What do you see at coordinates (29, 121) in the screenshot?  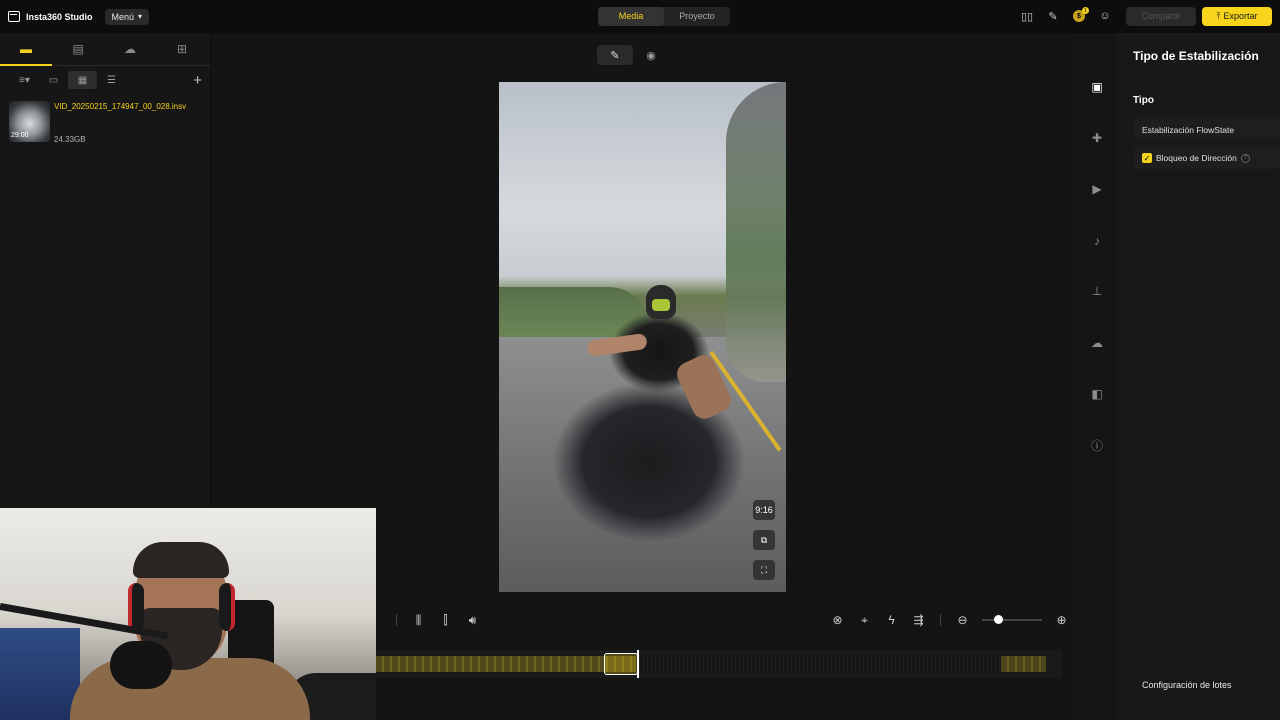 I see `file-thumbnail: 29:00` at bounding box center [29, 121].